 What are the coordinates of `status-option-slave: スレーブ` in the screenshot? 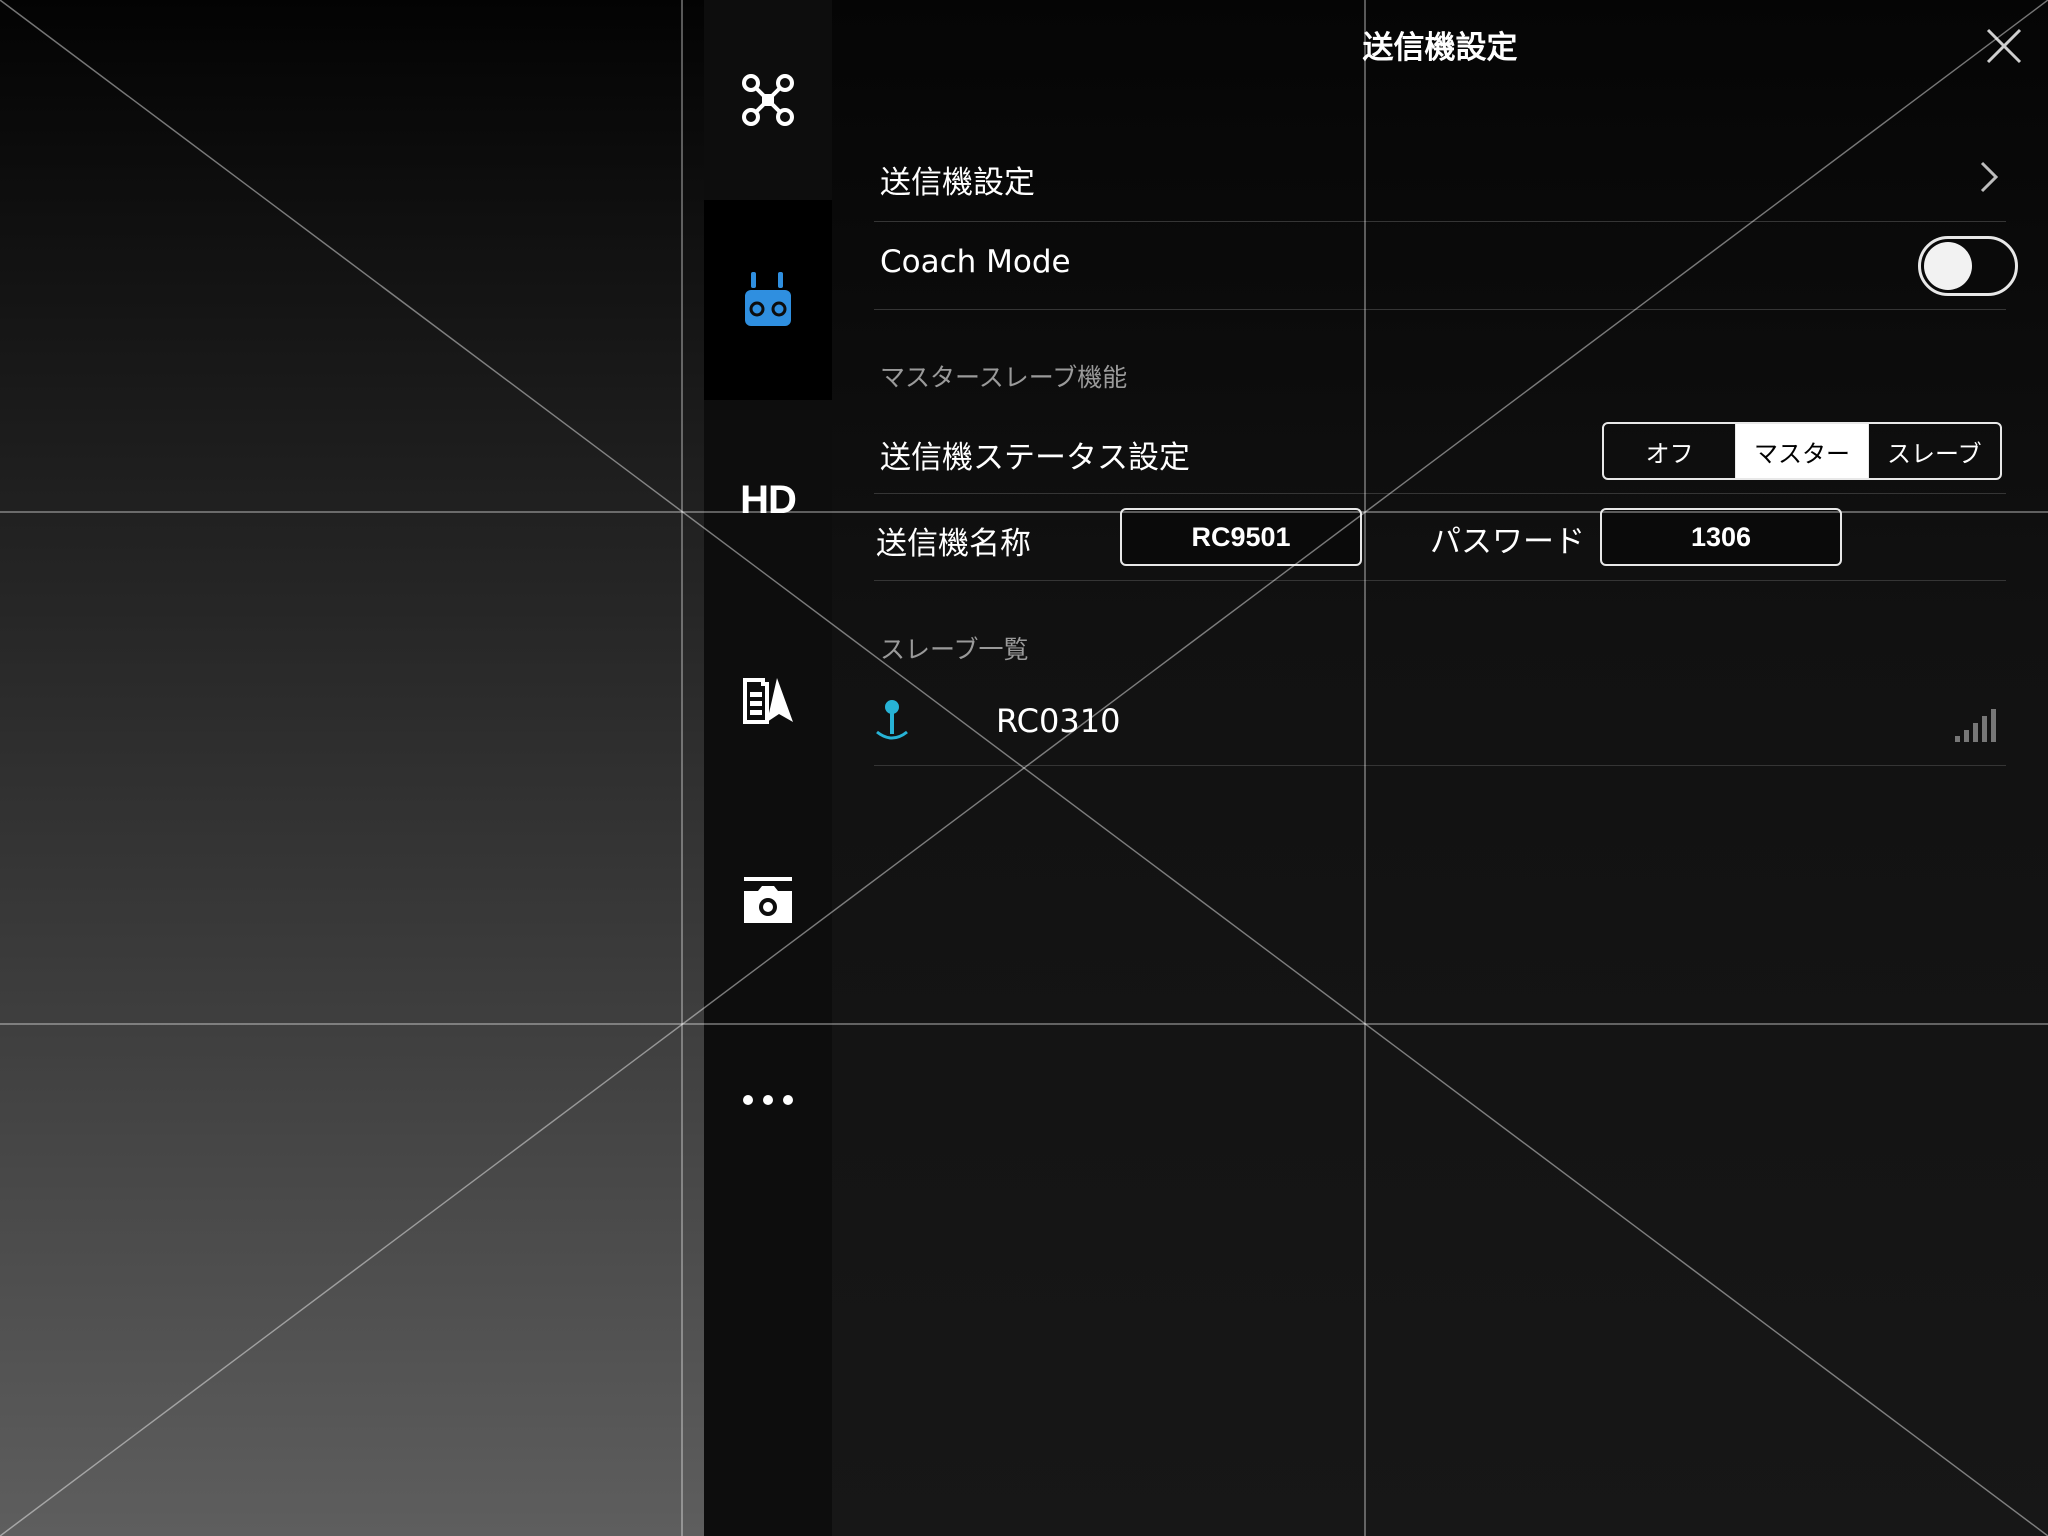 It's located at (1934, 451).